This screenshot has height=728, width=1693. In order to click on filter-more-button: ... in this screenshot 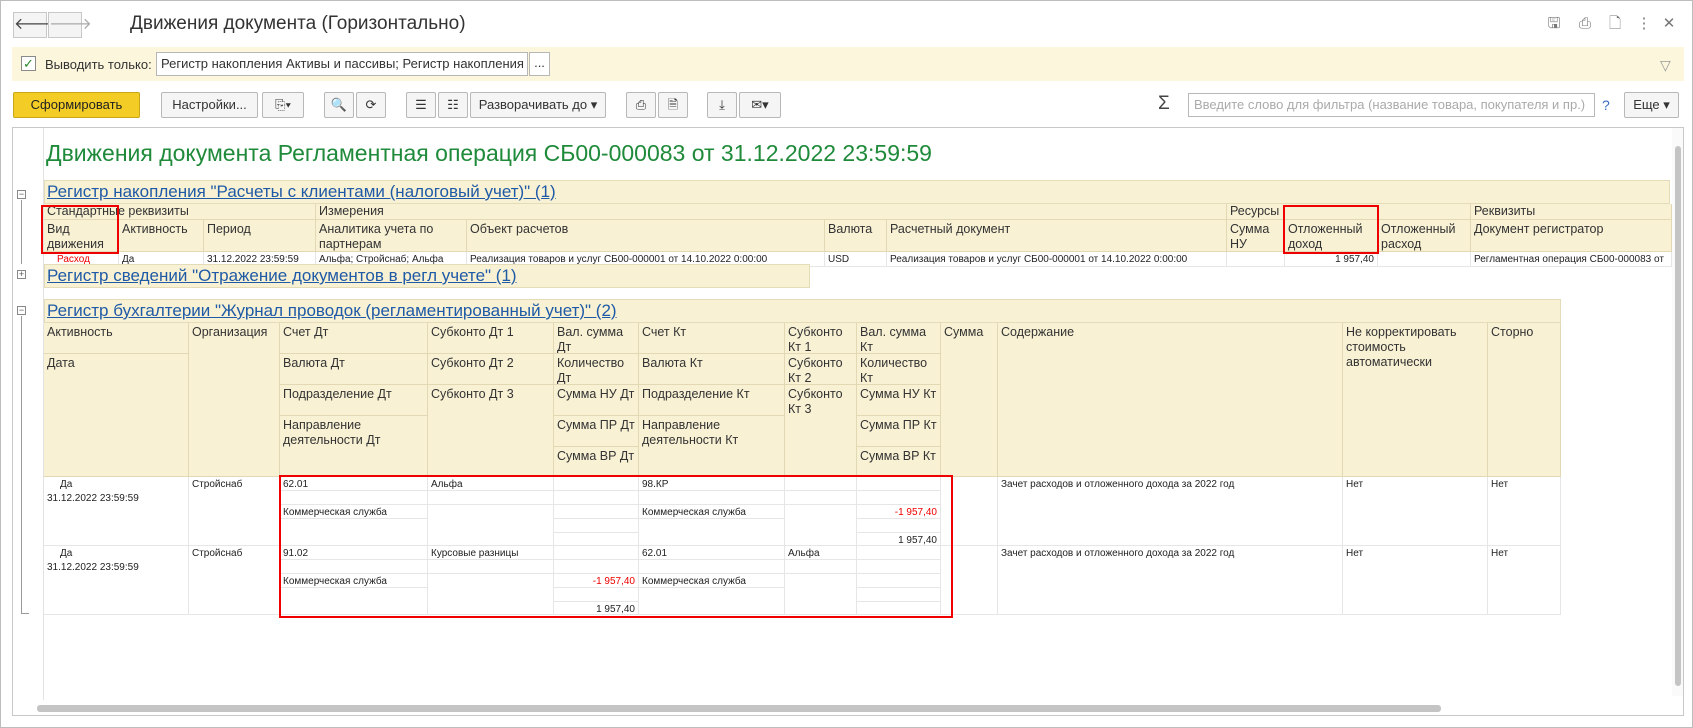, I will do `click(539, 64)`.